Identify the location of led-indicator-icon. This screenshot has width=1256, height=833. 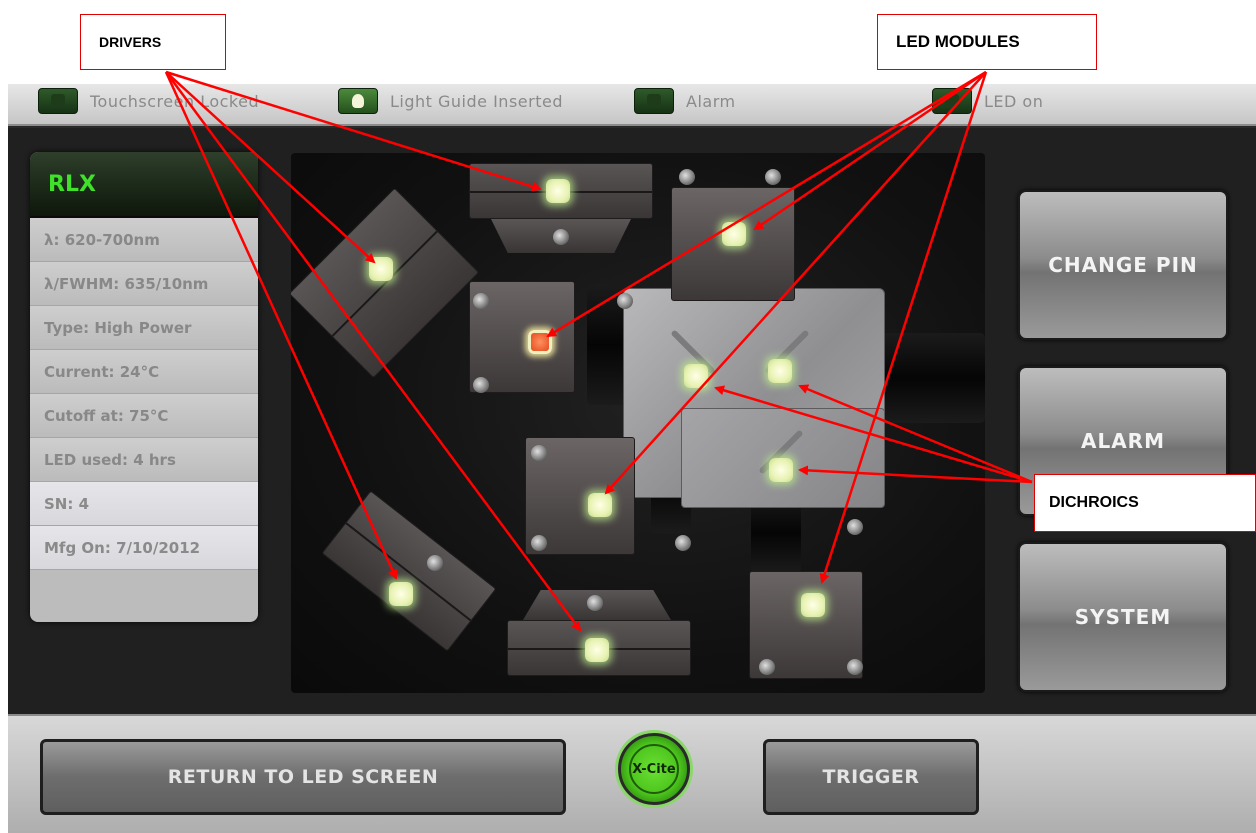
(952, 101).